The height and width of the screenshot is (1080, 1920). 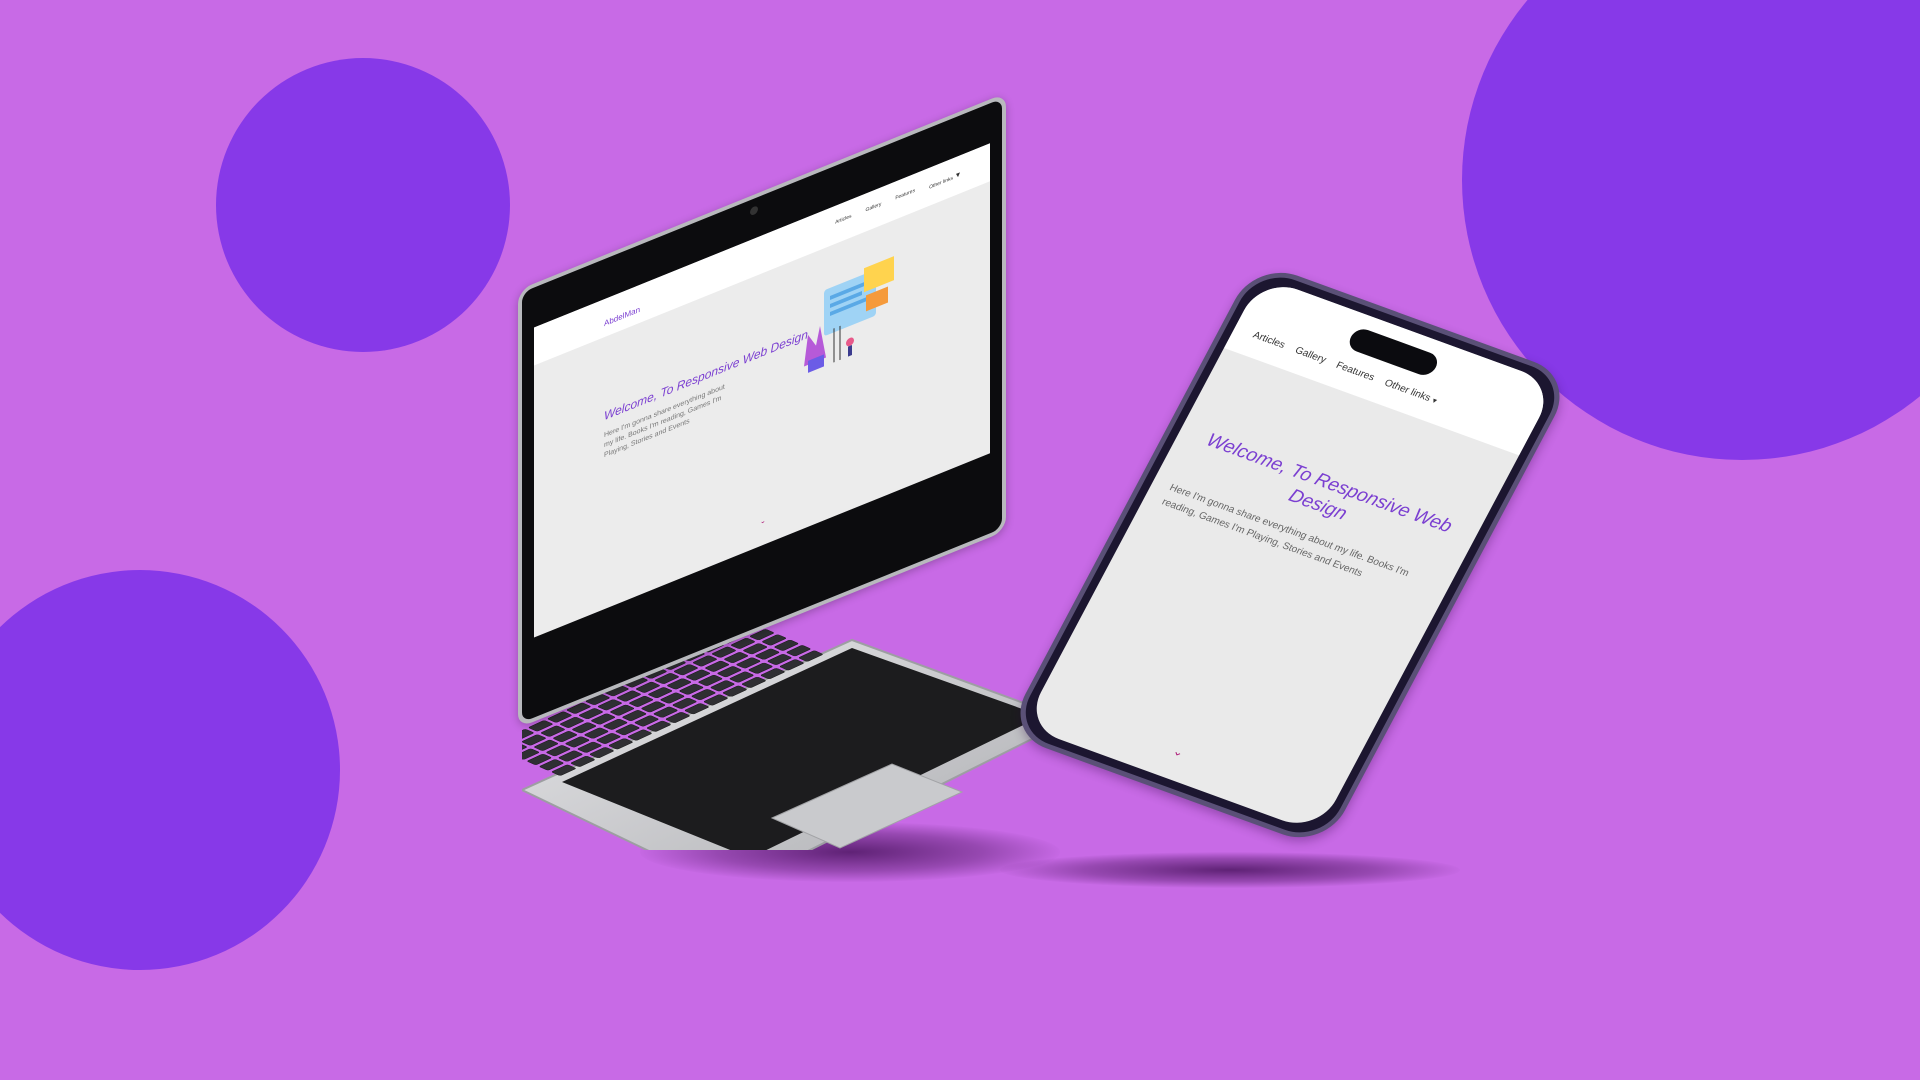 What do you see at coordinates (622, 317) in the screenshot?
I see `site-logo: AbdelMan` at bounding box center [622, 317].